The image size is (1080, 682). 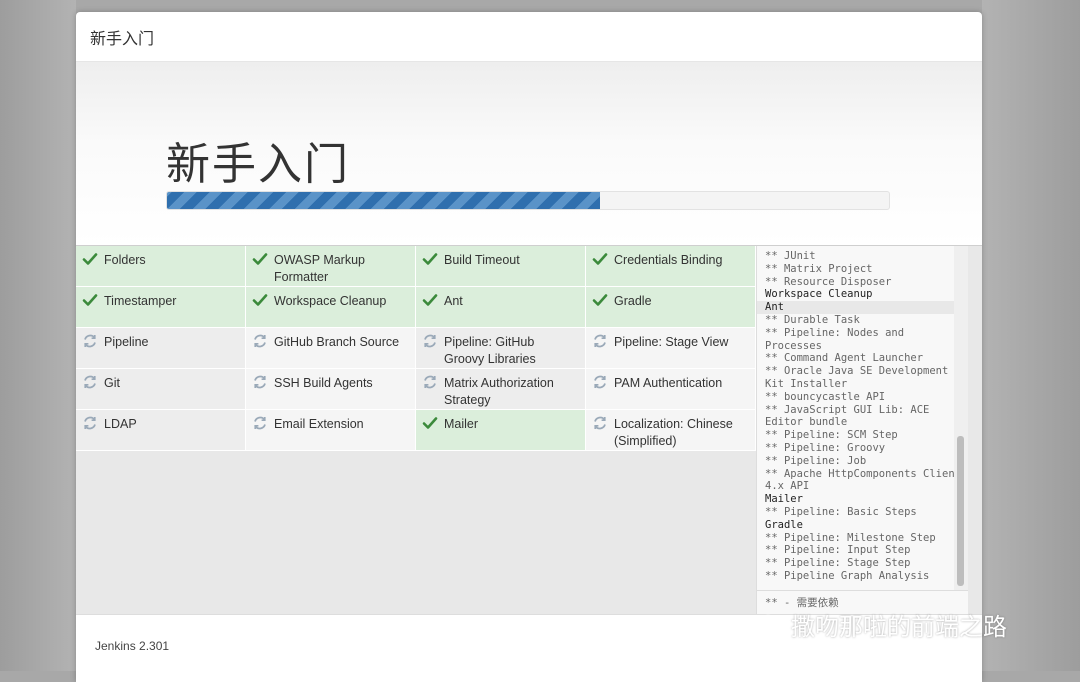 What do you see at coordinates (825, 396) in the screenshot?
I see `log-dependency-line: ** bouncycastle API` at bounding box center [825, 396].